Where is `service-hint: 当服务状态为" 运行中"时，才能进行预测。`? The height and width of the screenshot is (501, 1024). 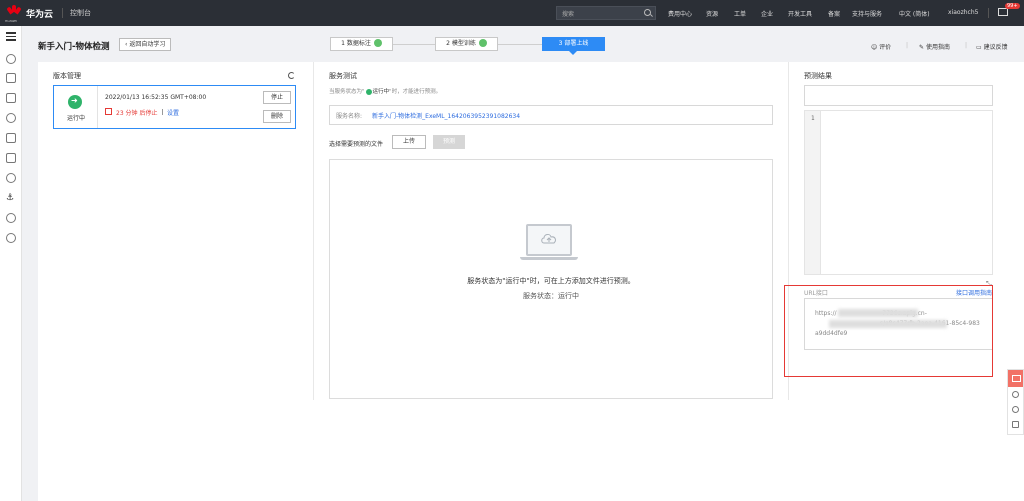
service-hint: 当服务状态为" 运行中"时，才能进行预测。 is located at coordinates (385, 91).